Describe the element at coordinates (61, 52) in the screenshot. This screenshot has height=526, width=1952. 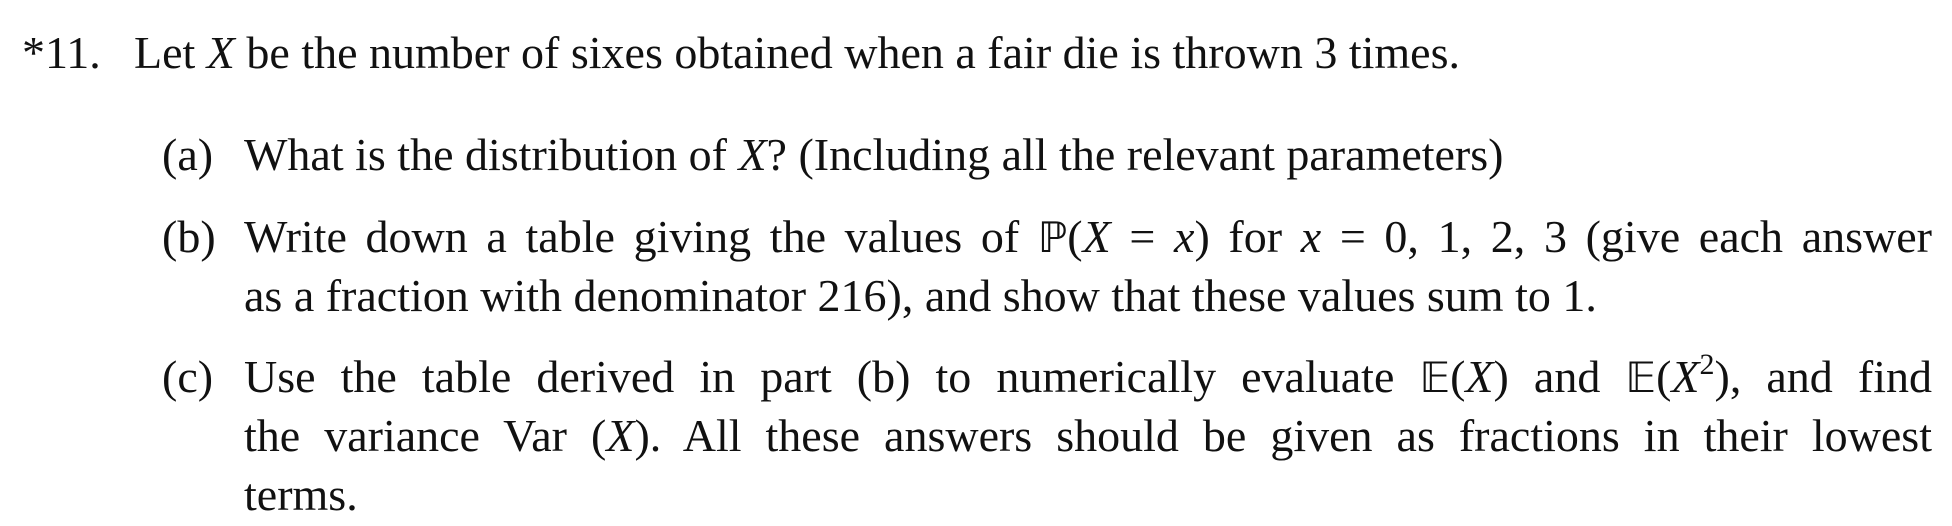
I see `question-number: *11.` at that location.